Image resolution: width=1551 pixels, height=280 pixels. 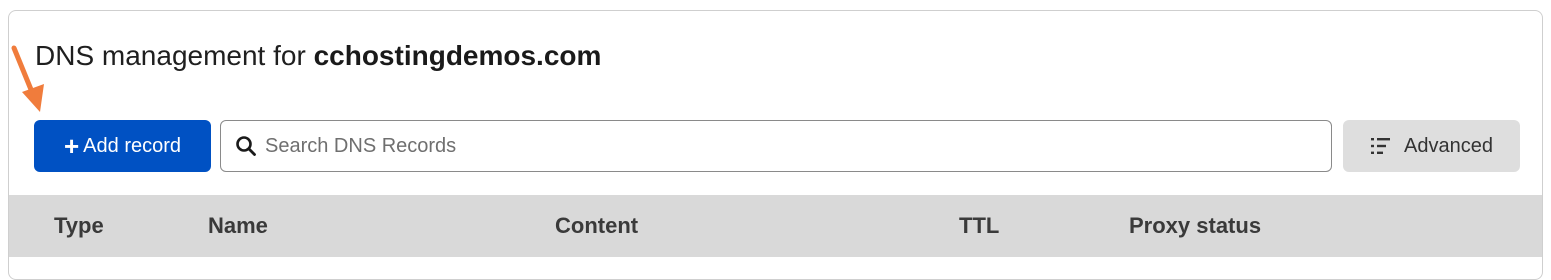 I want to click on column-header-proxy-status: Proxy status, so click(x=1195, y=226).